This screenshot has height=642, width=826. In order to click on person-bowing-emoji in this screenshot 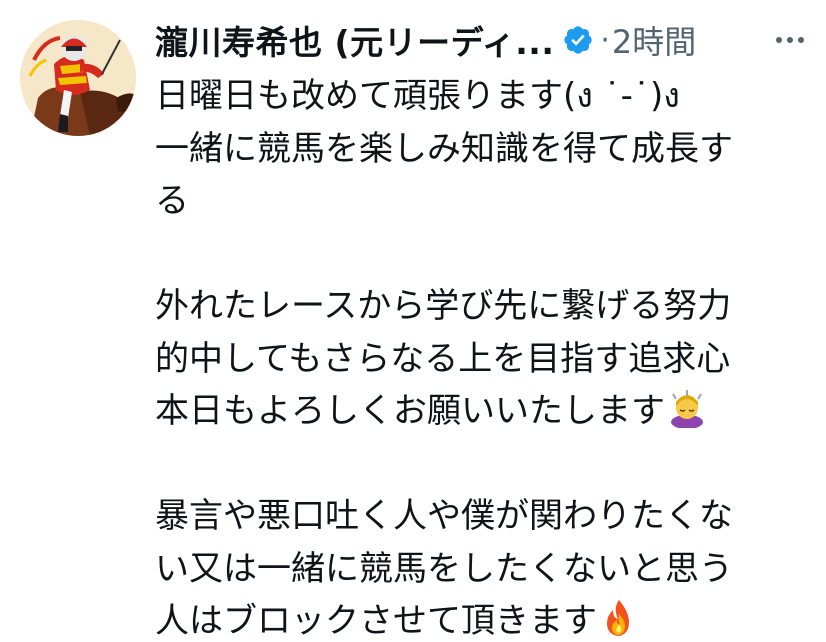, I will do `click(687, 408)`.